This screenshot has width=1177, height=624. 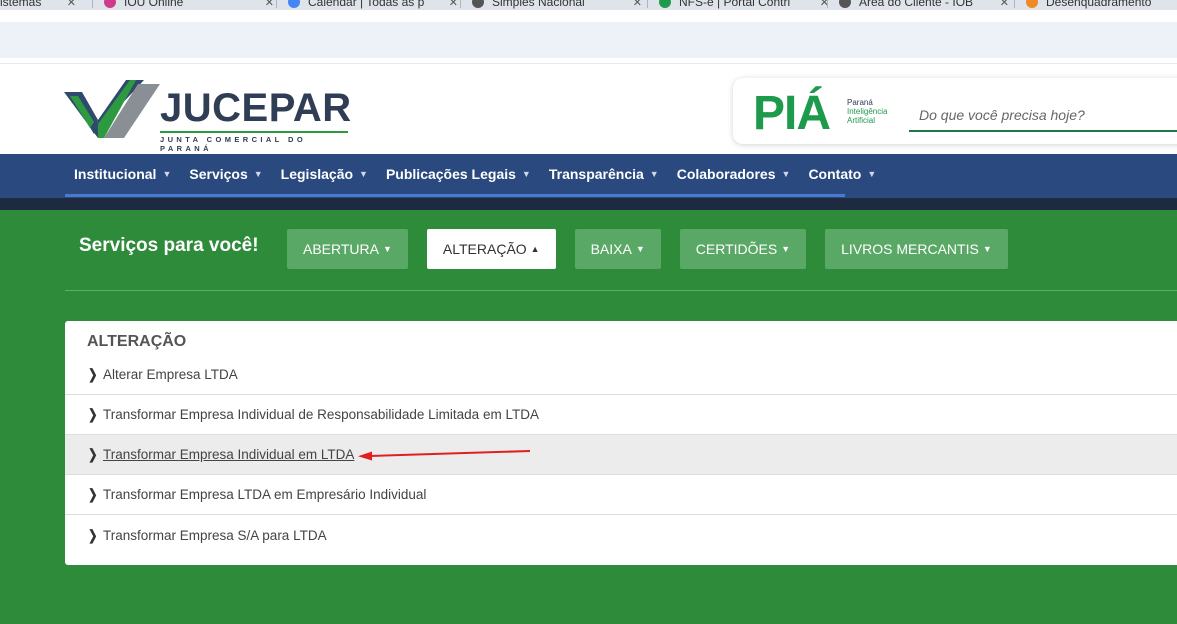 I want to click on panel-title: ALTERAÇÃO, so click(x=137, y=341).